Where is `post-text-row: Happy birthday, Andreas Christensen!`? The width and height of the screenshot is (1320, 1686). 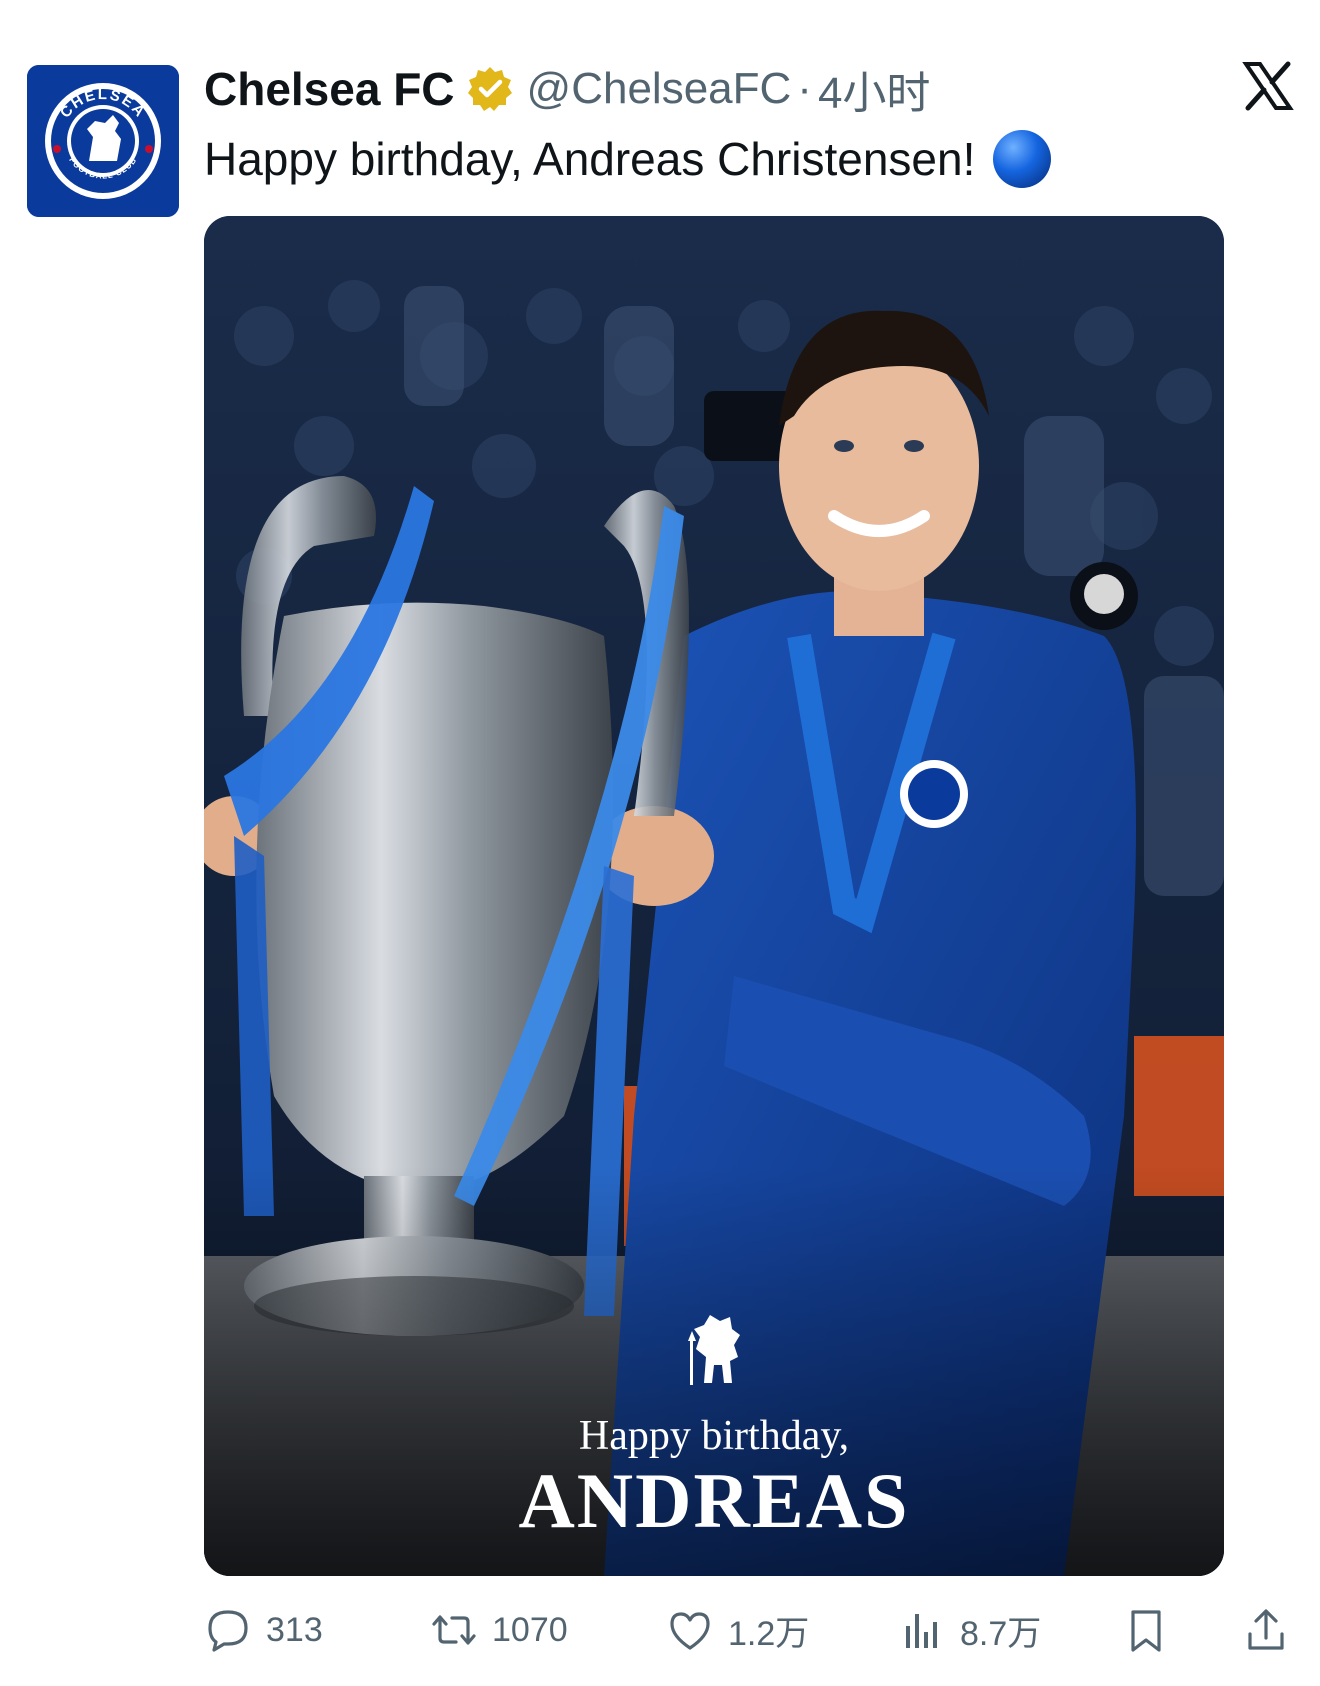
post-text-row: Happy birthday, Andreas Christensen! is located at coordinates (628, 159).